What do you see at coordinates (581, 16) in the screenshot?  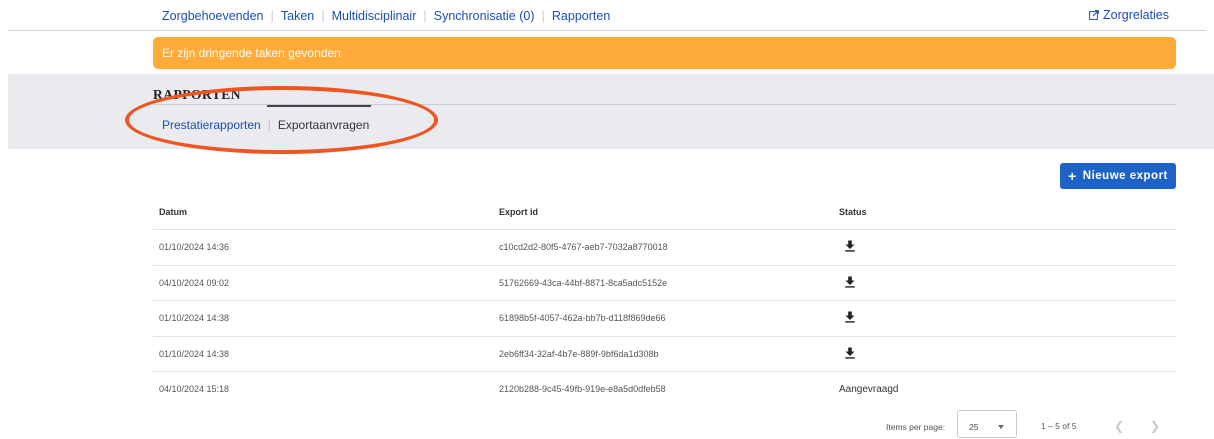 I see `nav-rapporten: Rapporten` at bounding box center [581, 16].